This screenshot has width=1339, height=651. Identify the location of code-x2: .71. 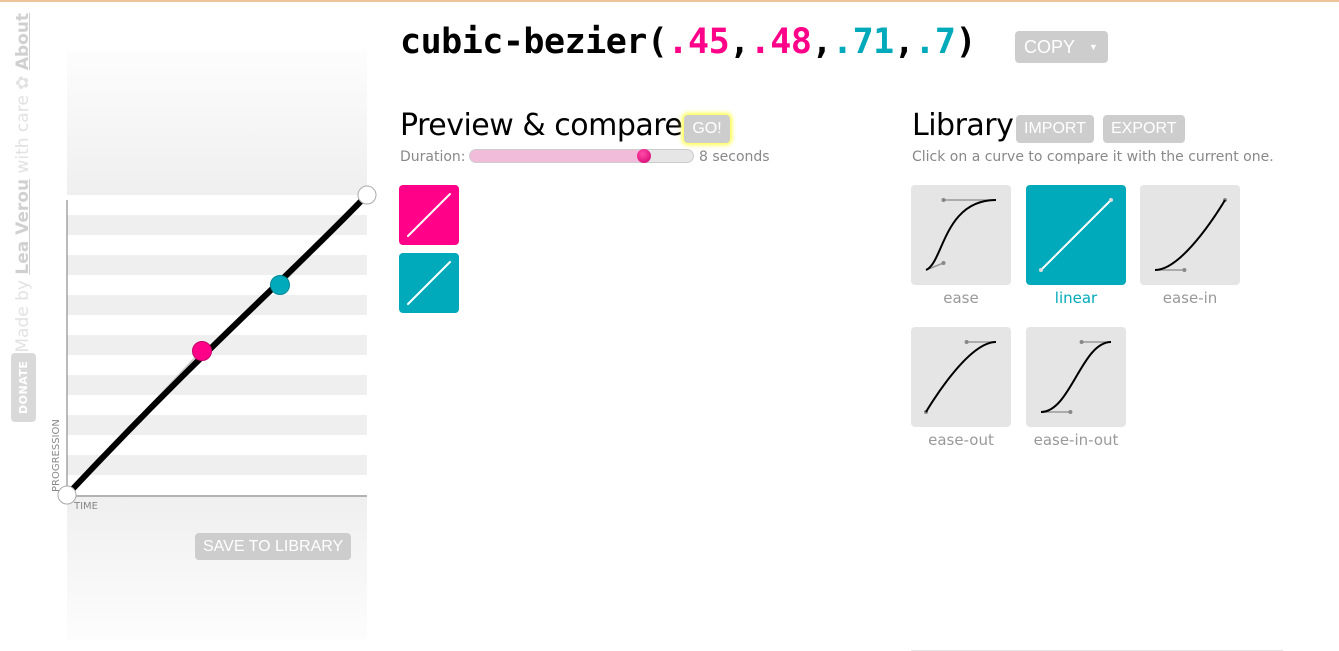
(863, 42).